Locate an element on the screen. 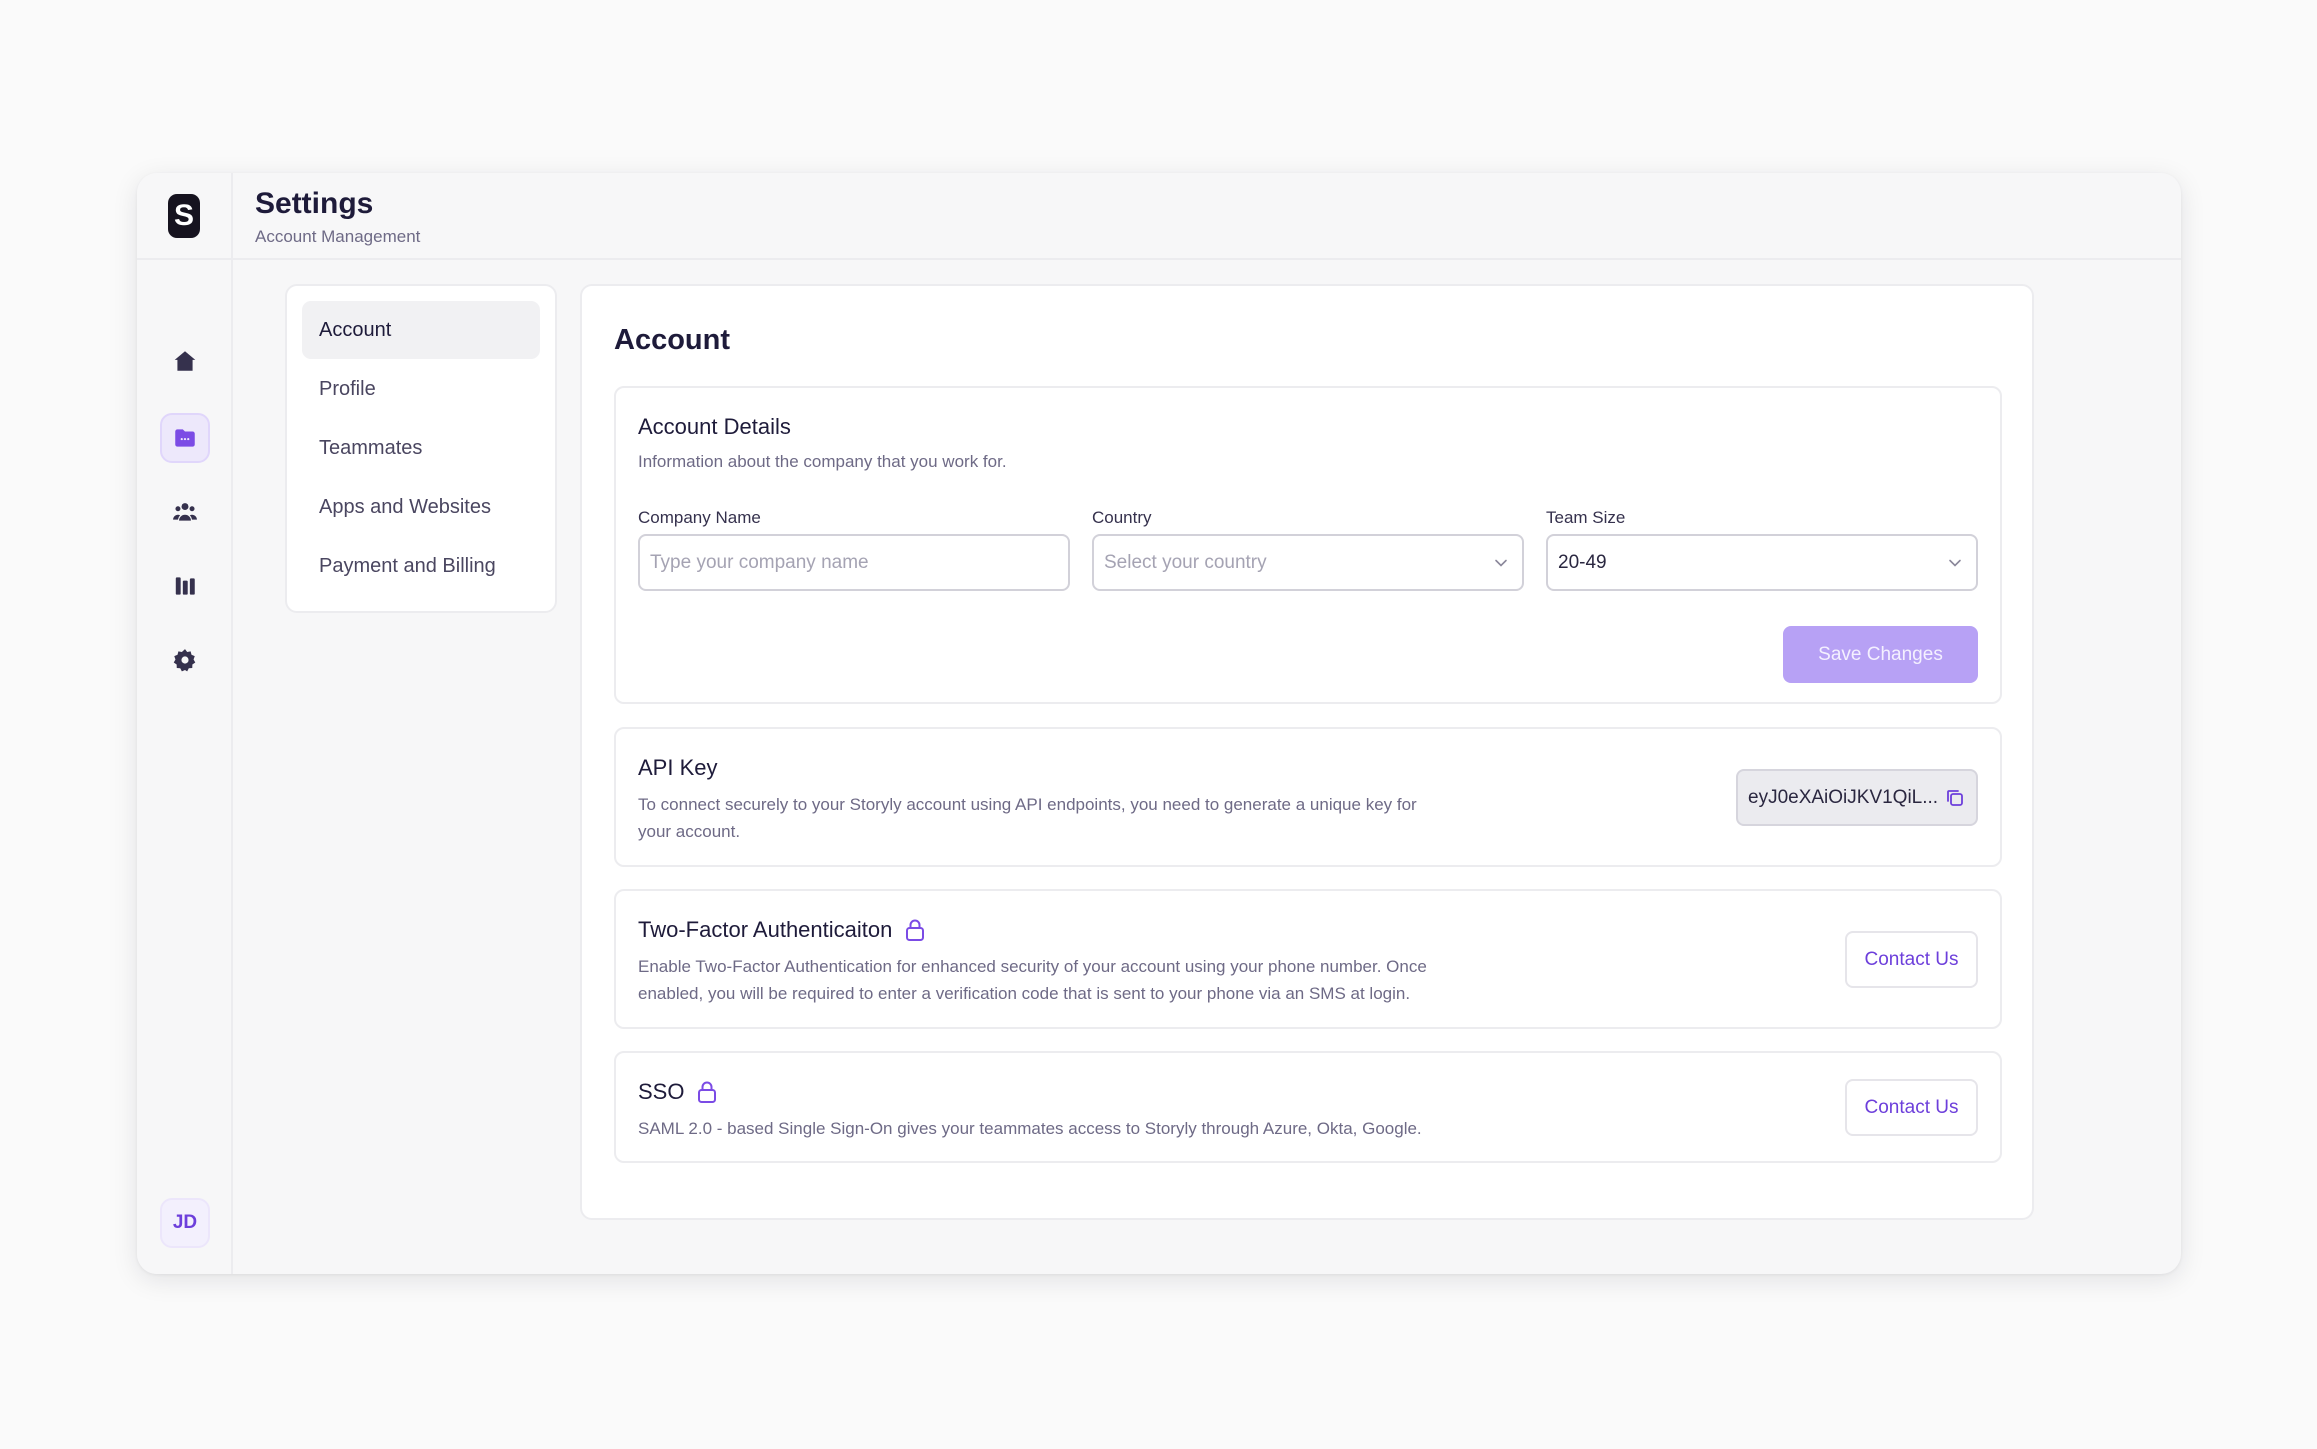 Image resolution: width=2317 pixels, height=1449 pixels. page-header: Settings Account Management is located at coordinates (1207, 216).